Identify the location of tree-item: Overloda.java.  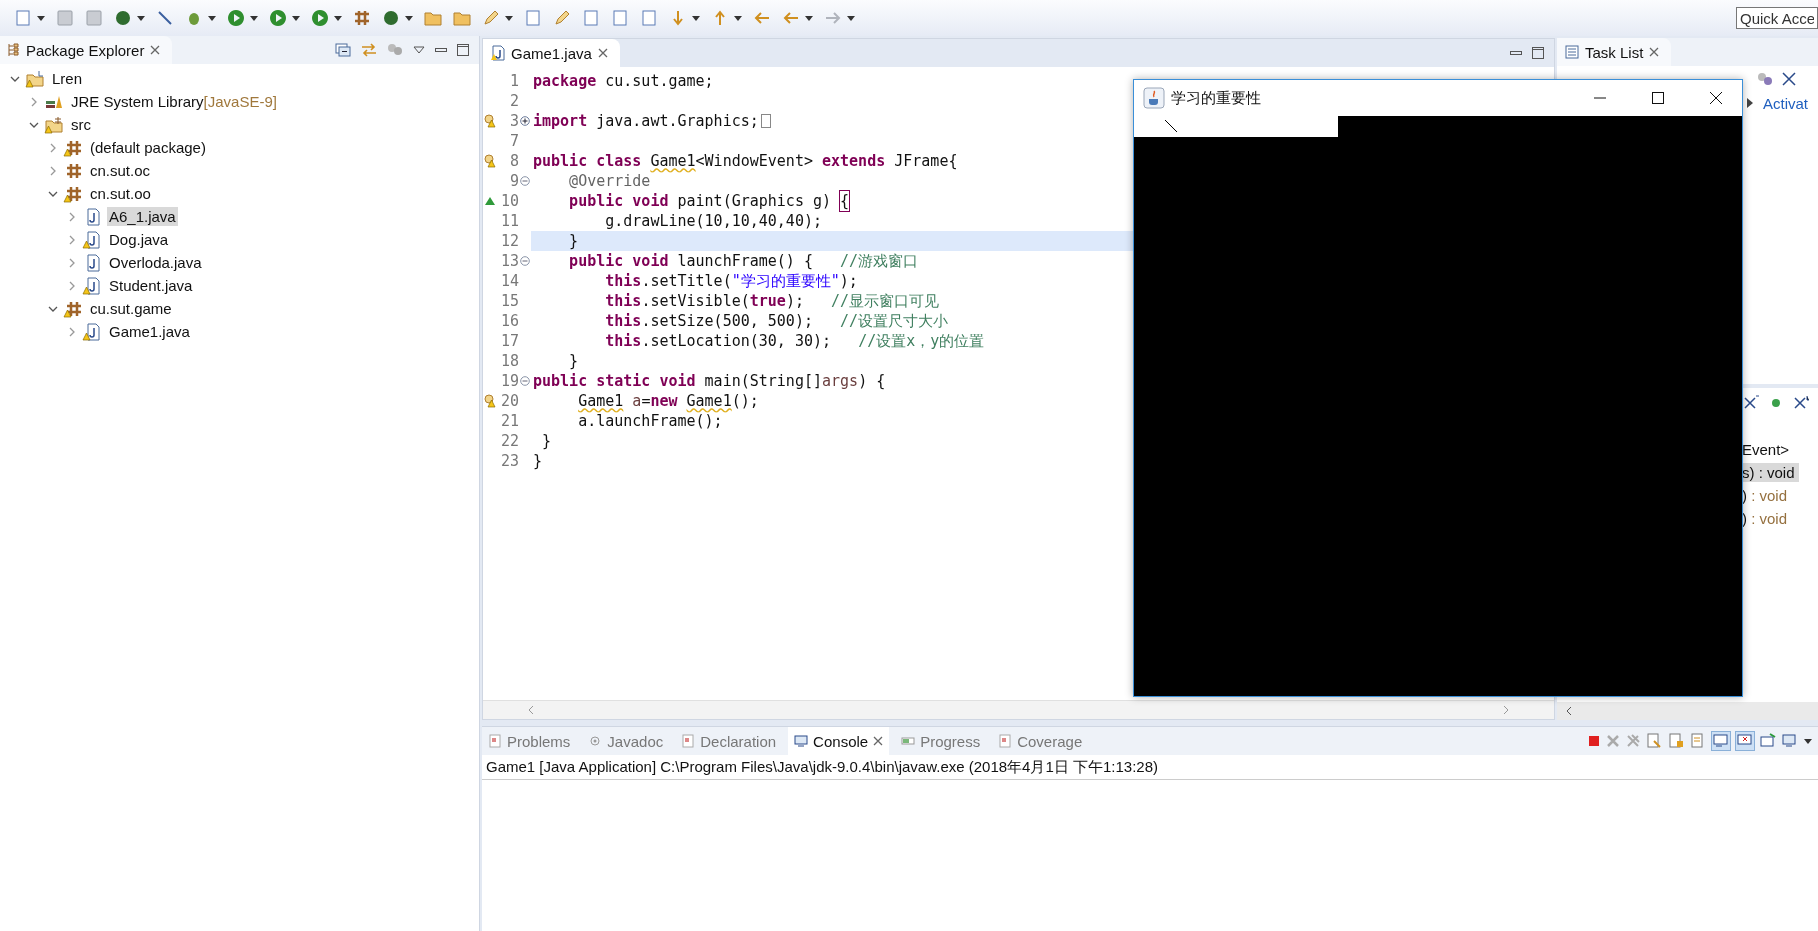
(155, 262).